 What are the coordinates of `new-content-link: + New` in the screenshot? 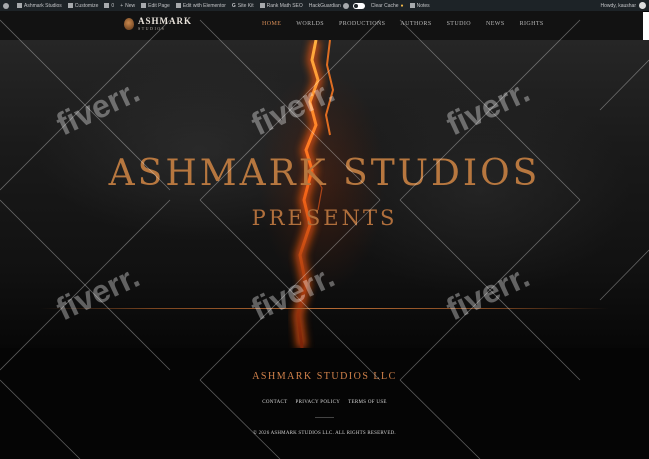 It's located at (127, 6).